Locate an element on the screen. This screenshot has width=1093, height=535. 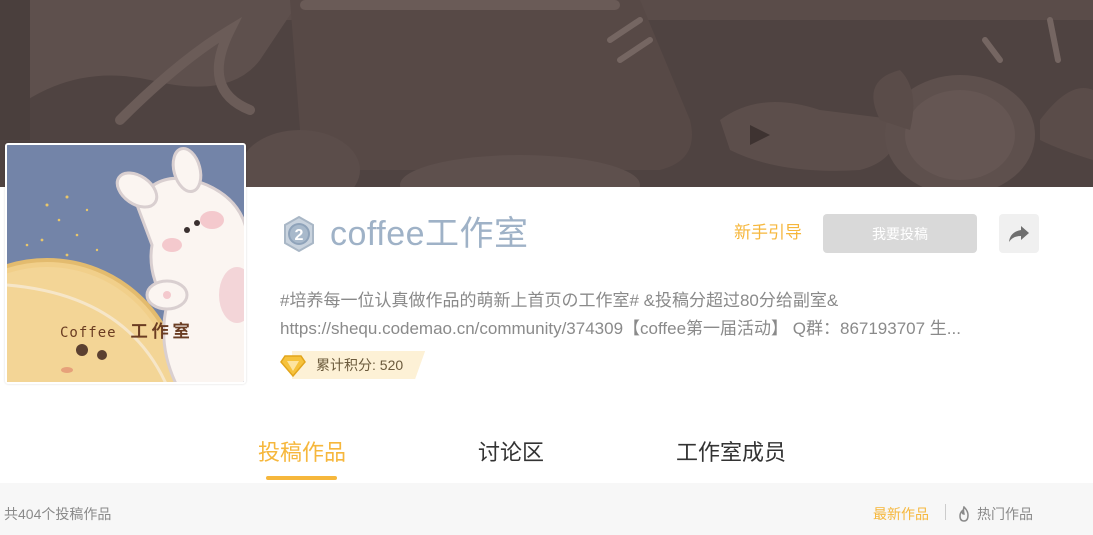
share-icon is located at coordinates (1019, 233).